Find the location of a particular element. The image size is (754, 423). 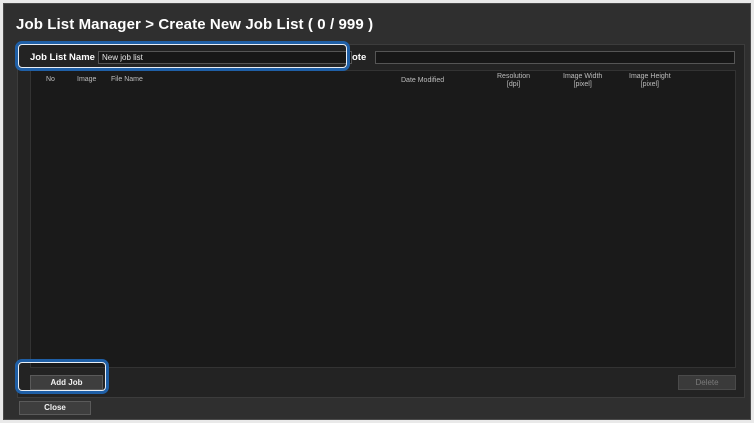

column-header-date-modified: Date Modified is located at coordinates (422, 81).